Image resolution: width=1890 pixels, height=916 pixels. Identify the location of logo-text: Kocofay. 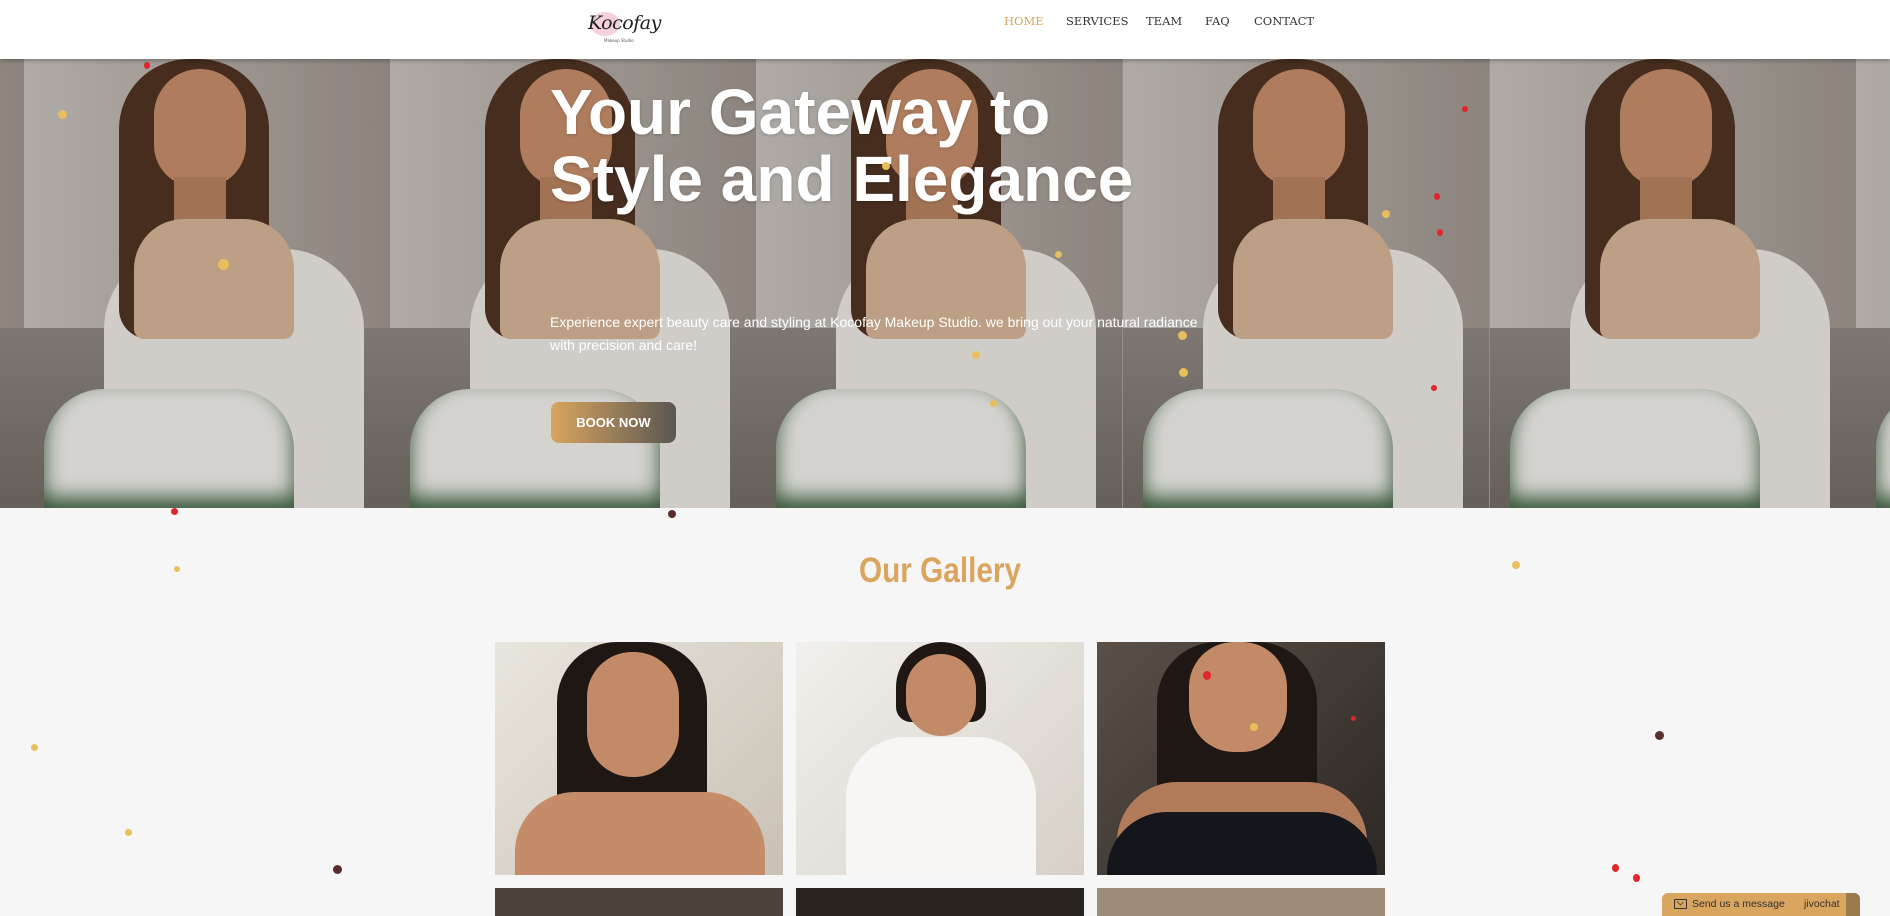
(624, 23).